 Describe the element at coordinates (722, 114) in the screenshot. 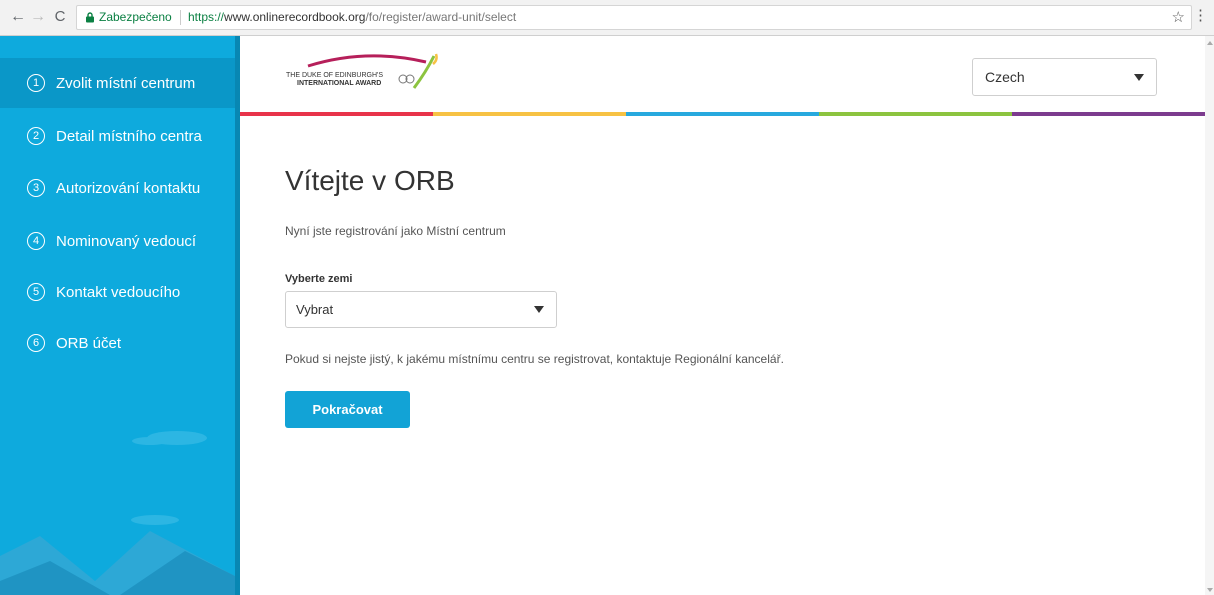

I see `color-stripe-blue` at that location.